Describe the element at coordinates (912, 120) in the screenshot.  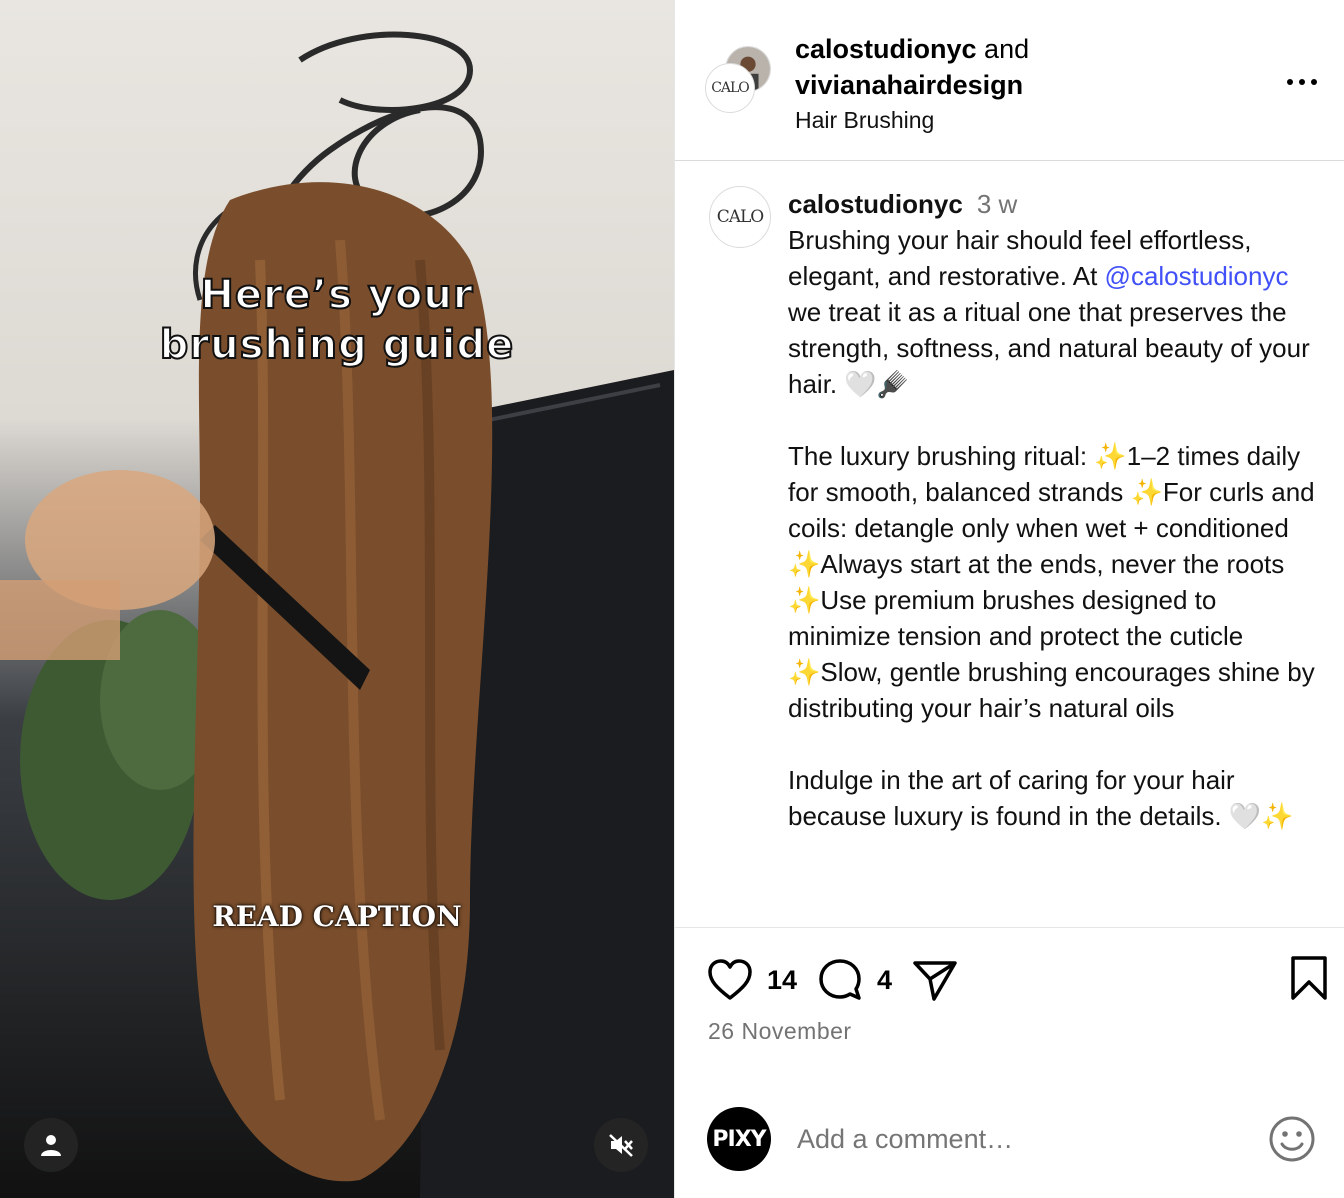
I see `audio-label: Hair Brushing` at that location.